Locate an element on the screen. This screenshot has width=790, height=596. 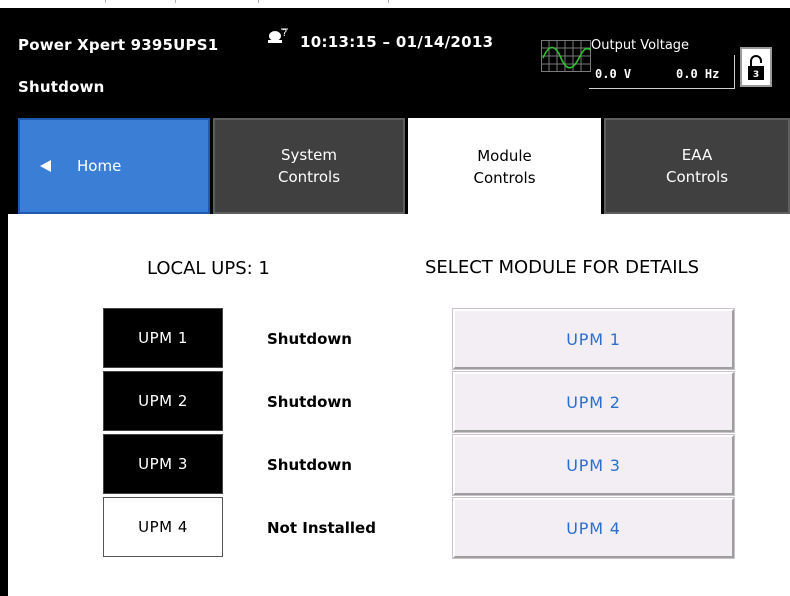
unlocked-padlock-icon: 3 is located at coordinates (756, 67).